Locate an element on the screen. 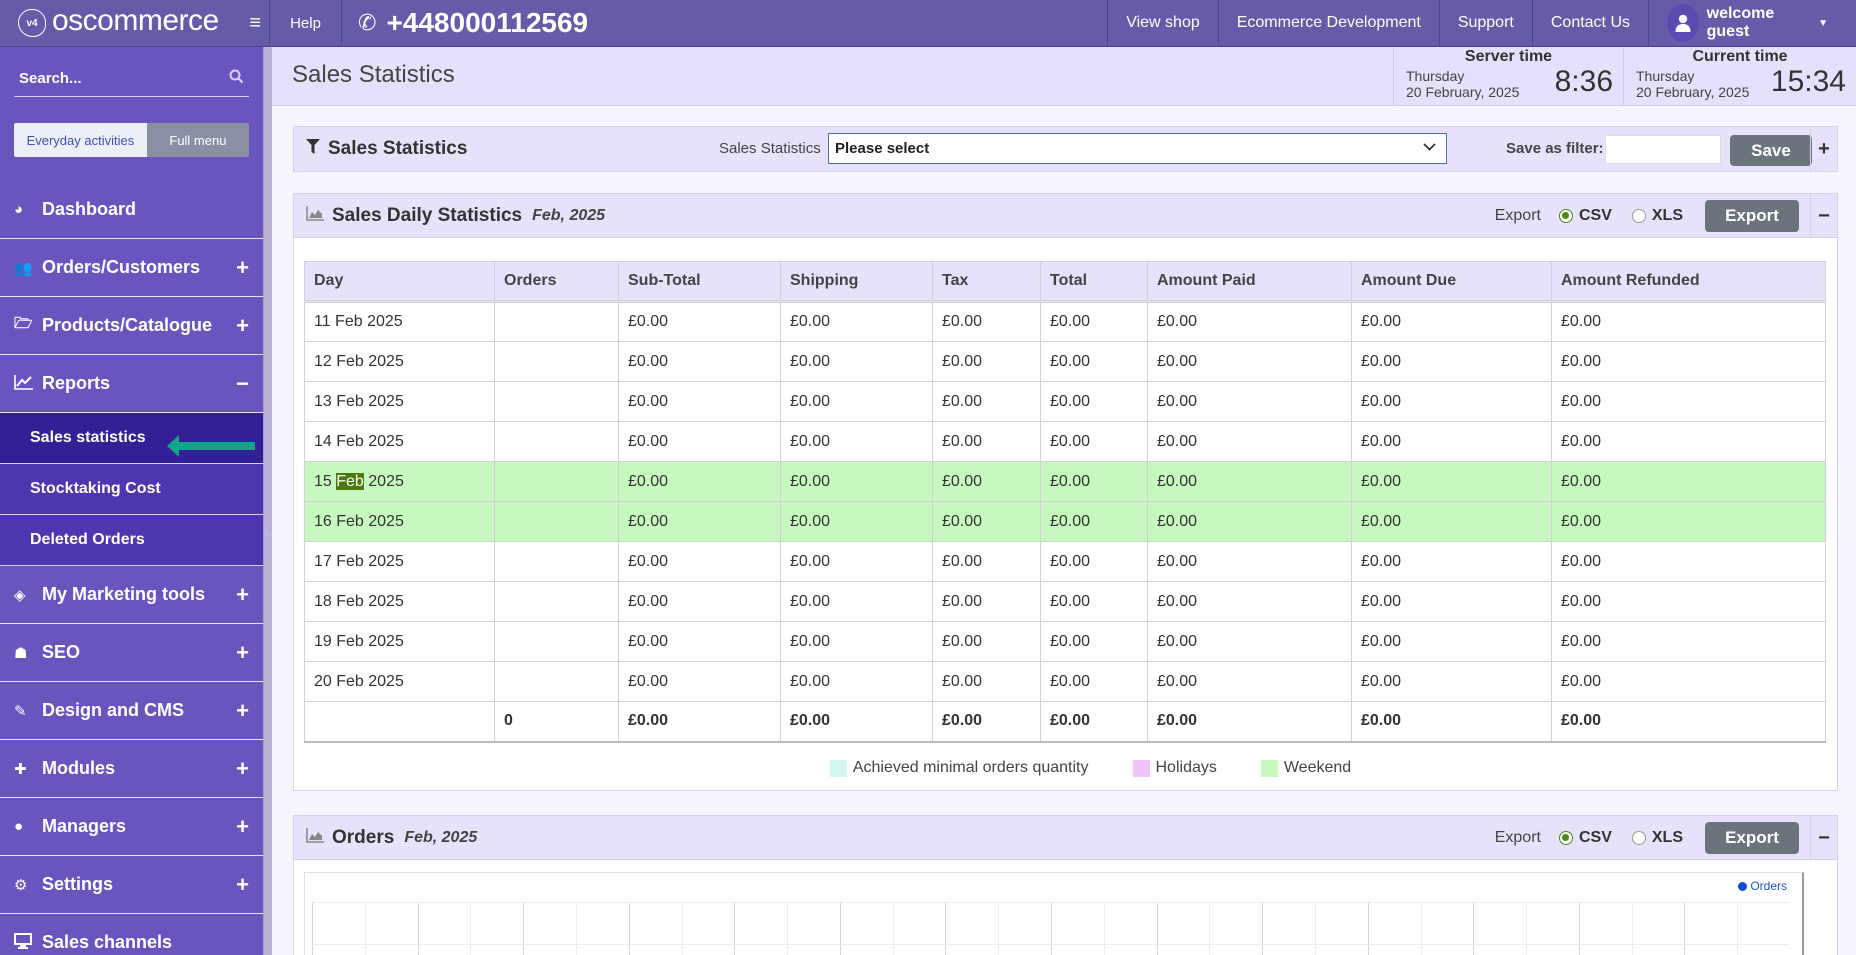 This screenshot has width=1856, height=955. sidebar-item-settings: ⚙ Settings + is located at coordinates (131, 885).